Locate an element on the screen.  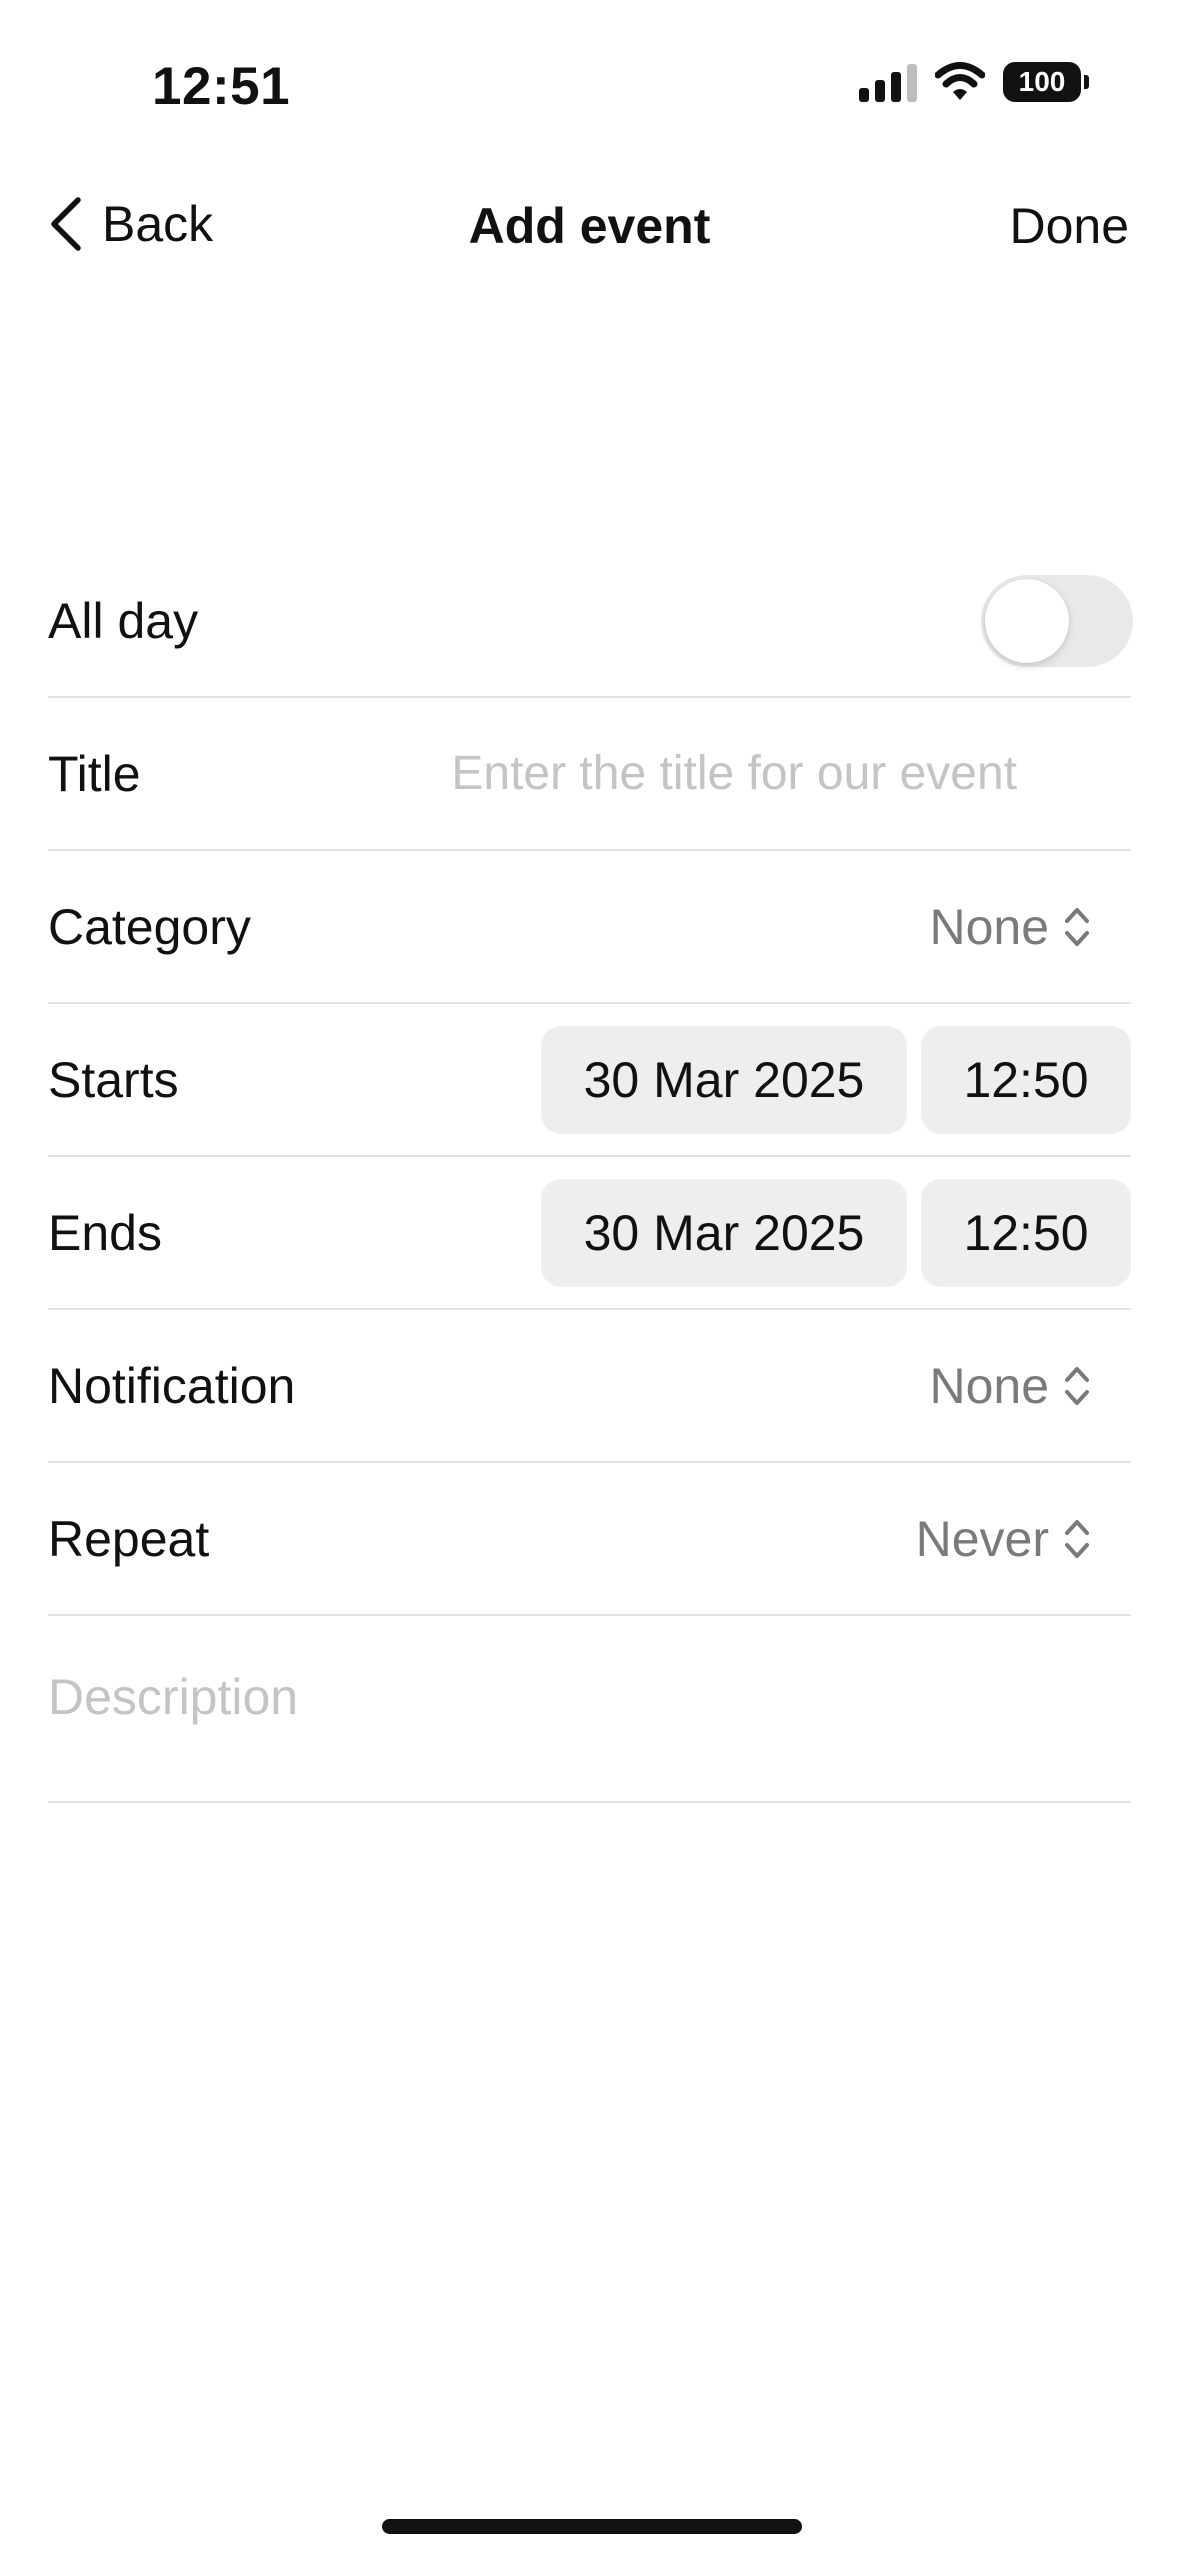
starts-datetime: 30 Mar 2025 12:50 is located at coordinates (836, 1079).